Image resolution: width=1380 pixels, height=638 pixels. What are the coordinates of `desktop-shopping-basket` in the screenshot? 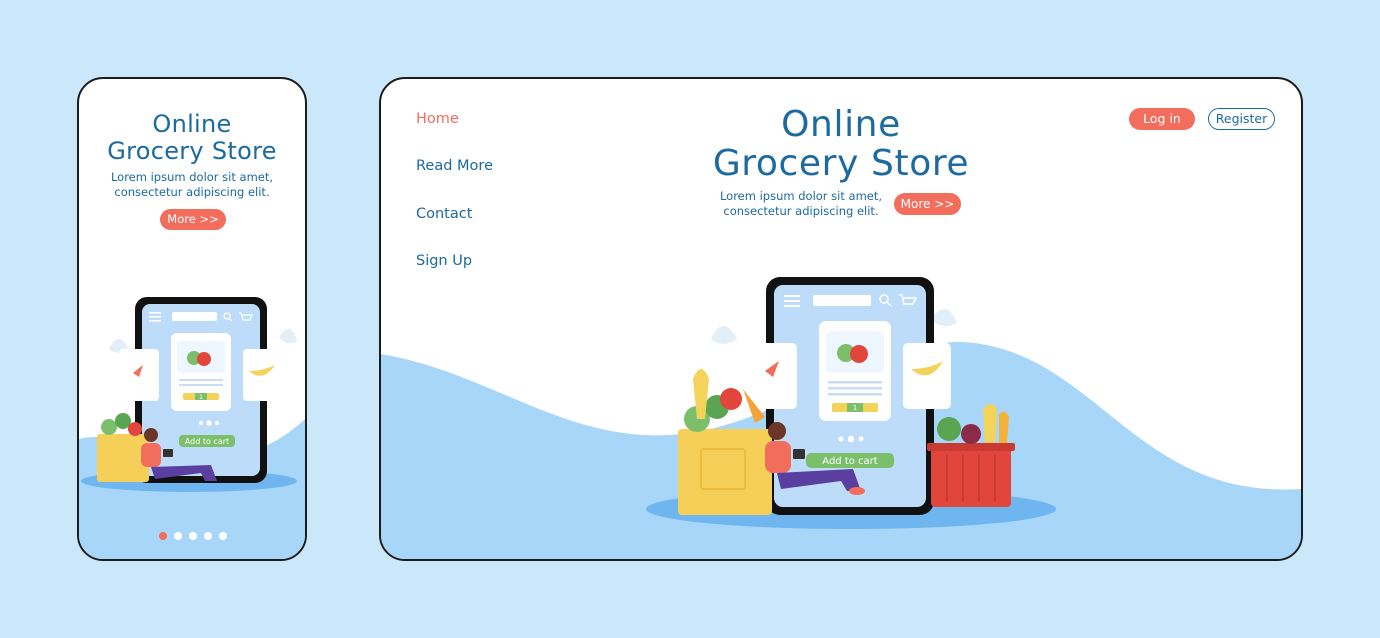 It's located at (971, 477).